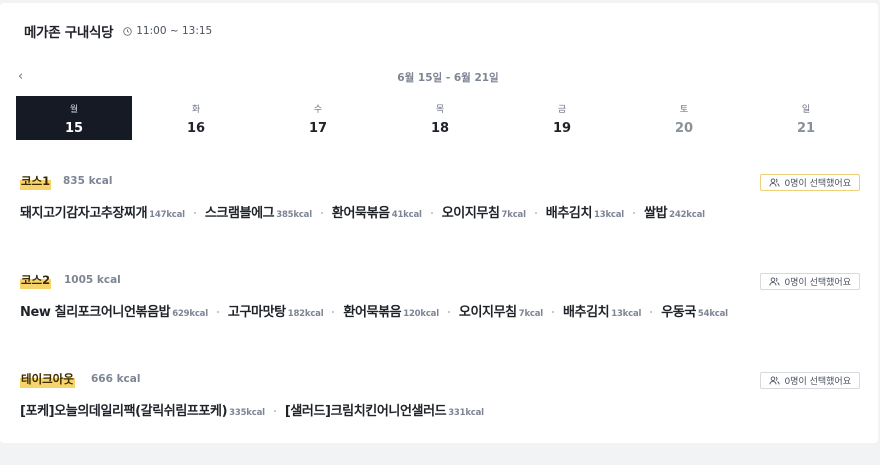  Describe the element at coordinates (74, 110) in the screenshot. I see `day-of-week: 월` at that location.